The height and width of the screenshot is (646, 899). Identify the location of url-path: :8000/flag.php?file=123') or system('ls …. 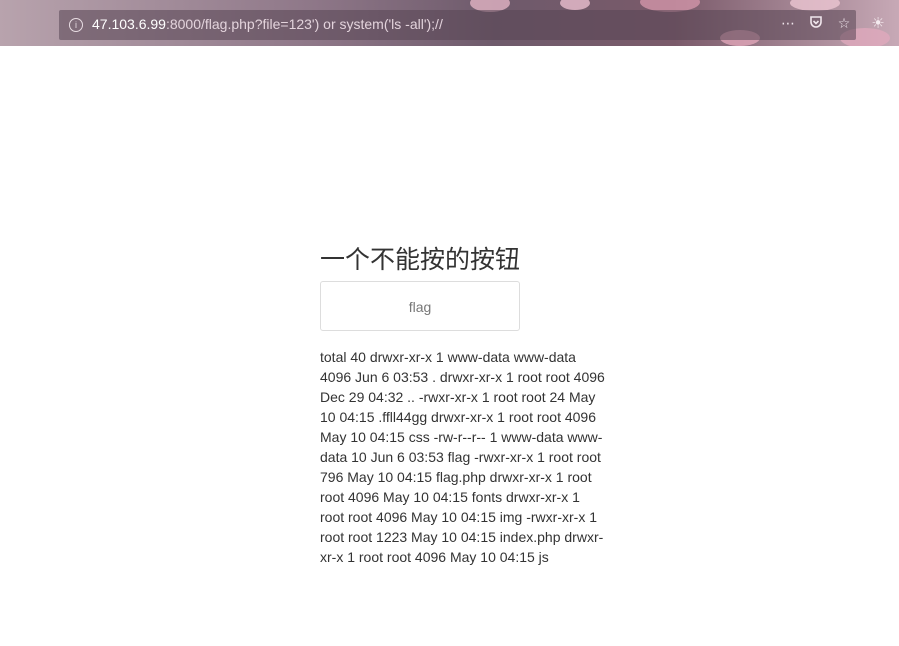
(304, 24).